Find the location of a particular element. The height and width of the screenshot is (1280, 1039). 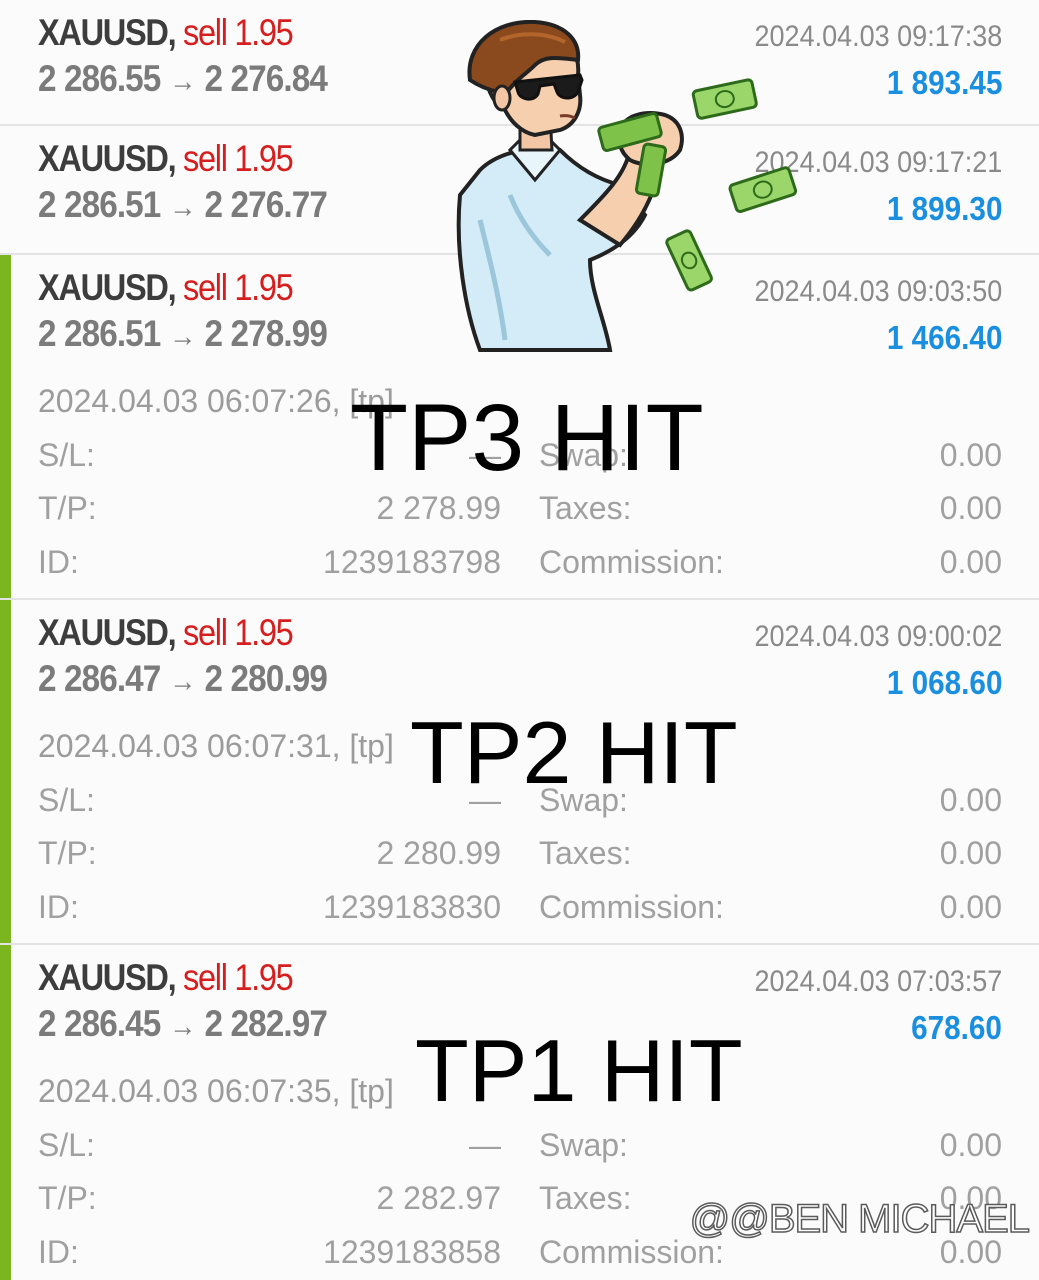

close-price: 2 282.97 is located at coordinates (266, 1023).